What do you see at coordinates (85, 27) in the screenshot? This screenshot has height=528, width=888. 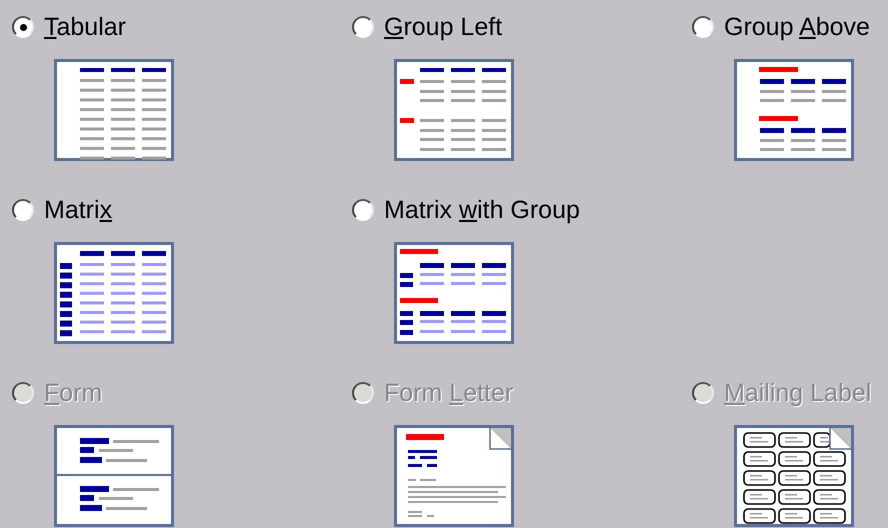 I see `option-label: Tabular` at bounding box center [85, 27].